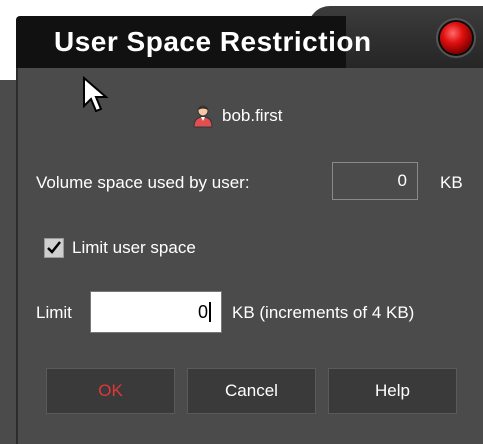  I want to click on checkmark-icon, so click(54, 247).